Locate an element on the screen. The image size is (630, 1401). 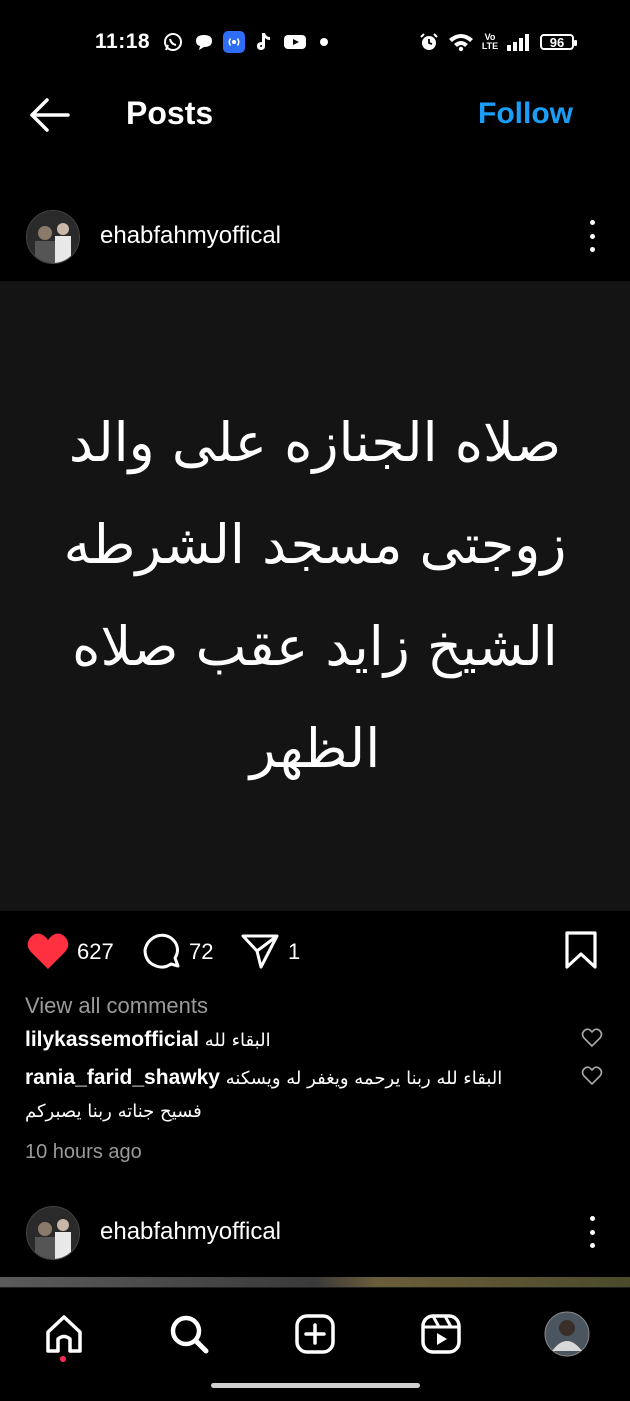
back-button is located at coordinates (50, 115).